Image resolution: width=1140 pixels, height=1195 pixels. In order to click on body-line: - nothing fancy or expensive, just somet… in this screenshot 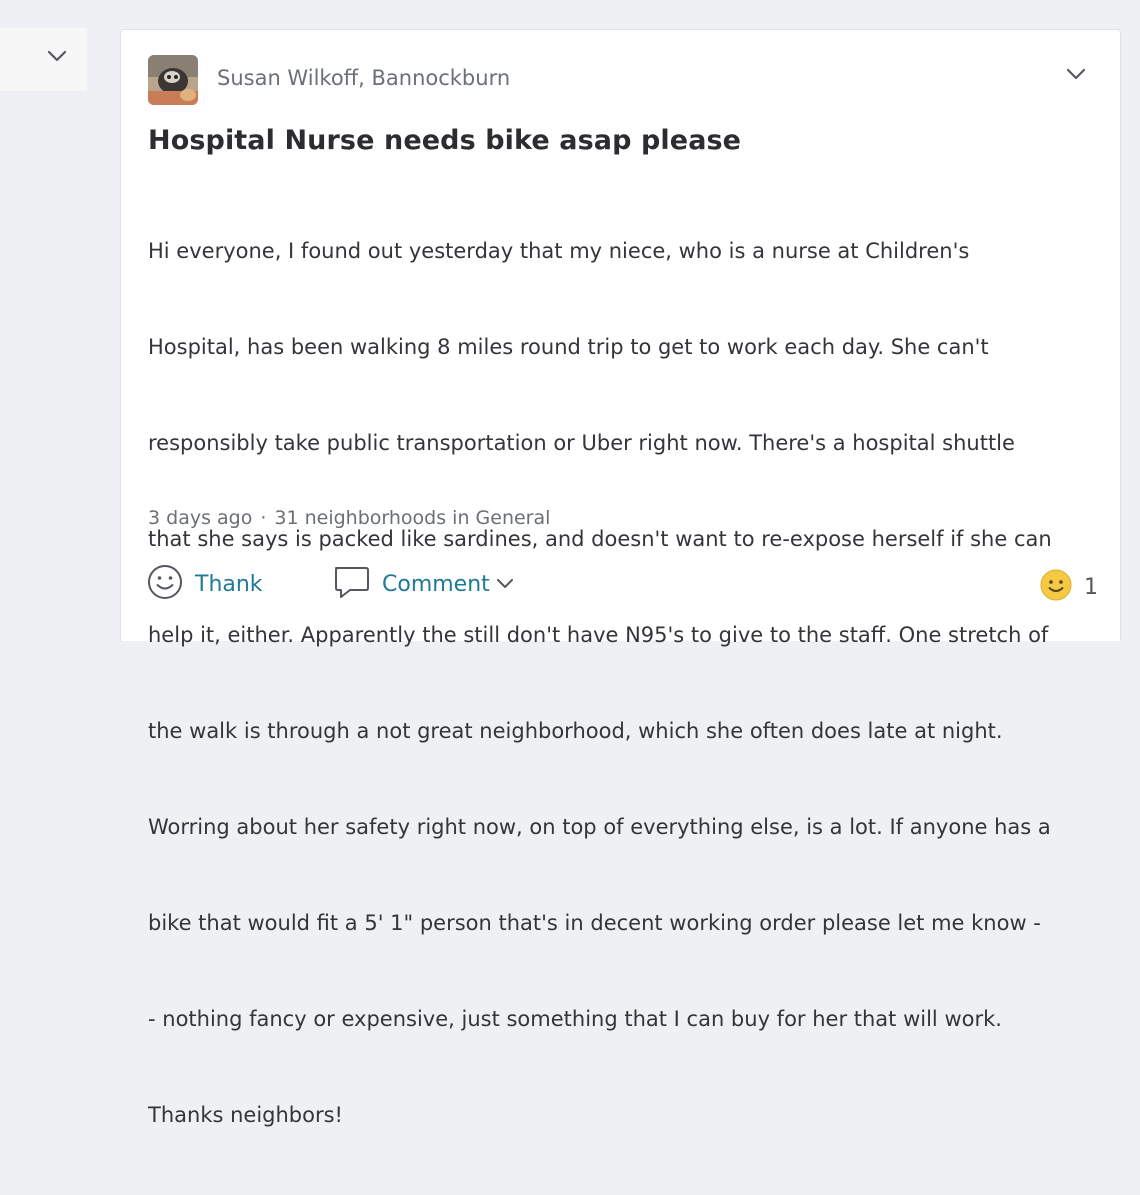, I will do `click(575, 1019)`.